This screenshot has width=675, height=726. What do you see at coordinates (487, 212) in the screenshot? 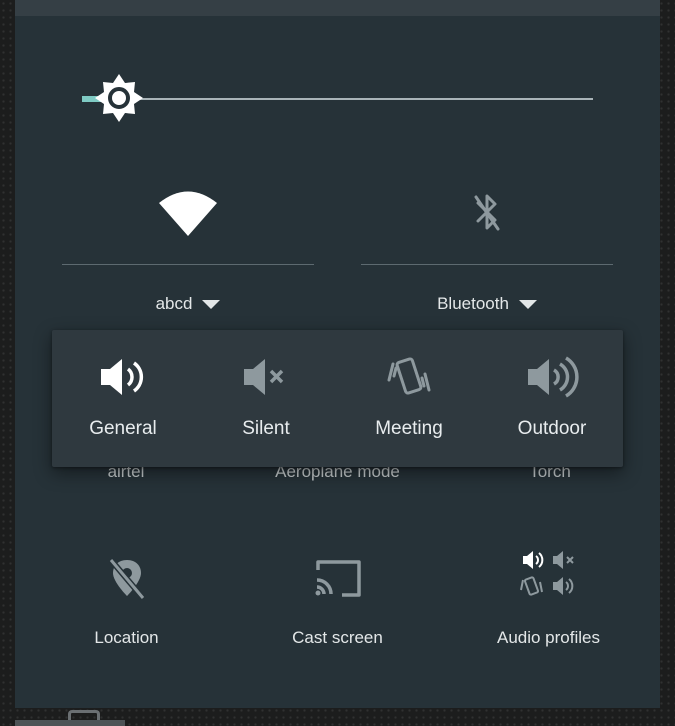
I see `bluetooth-off-icon` at bounding box center [487, 212].